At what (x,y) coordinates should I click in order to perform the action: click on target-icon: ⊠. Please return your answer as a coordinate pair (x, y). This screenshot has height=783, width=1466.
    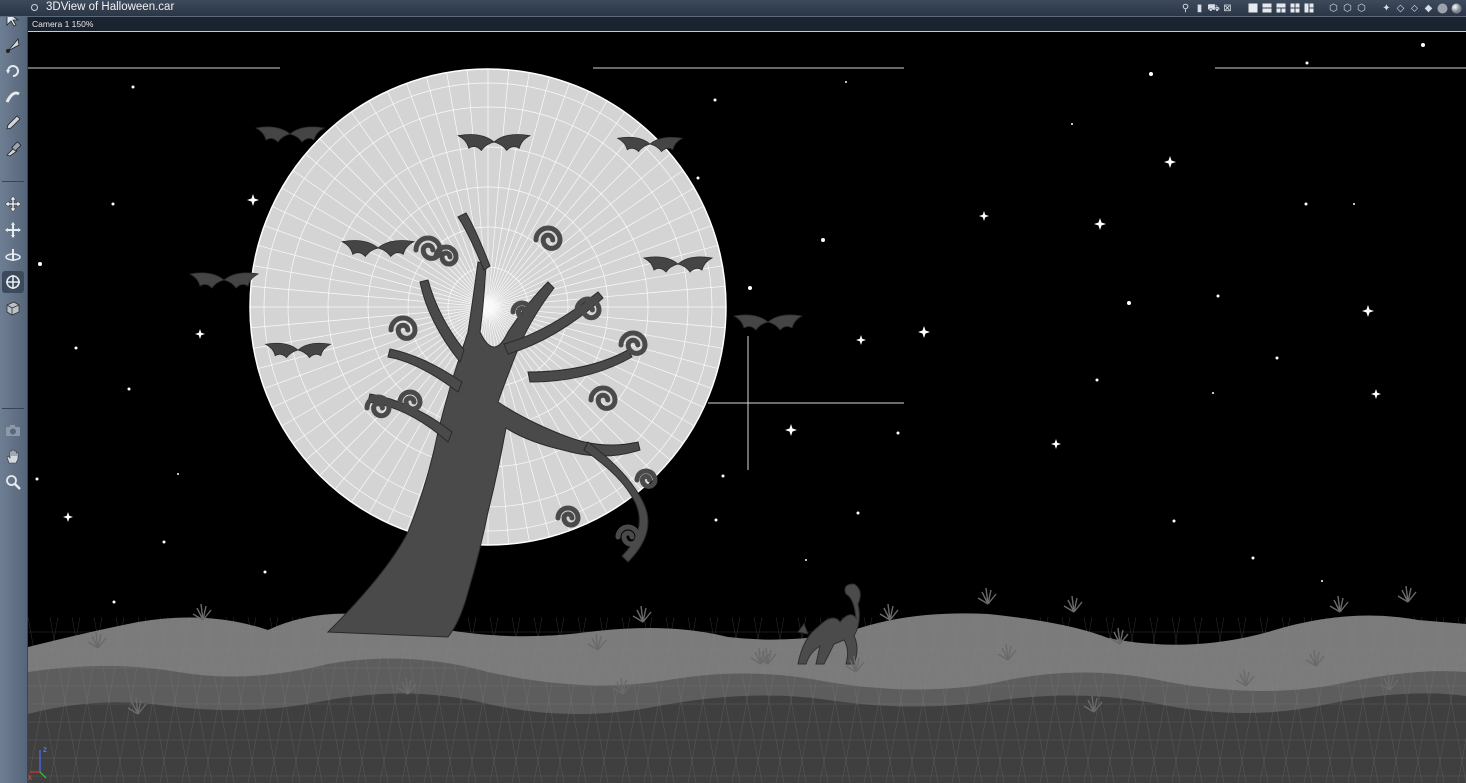
    Looking at the image, I should click on (1227, 8).